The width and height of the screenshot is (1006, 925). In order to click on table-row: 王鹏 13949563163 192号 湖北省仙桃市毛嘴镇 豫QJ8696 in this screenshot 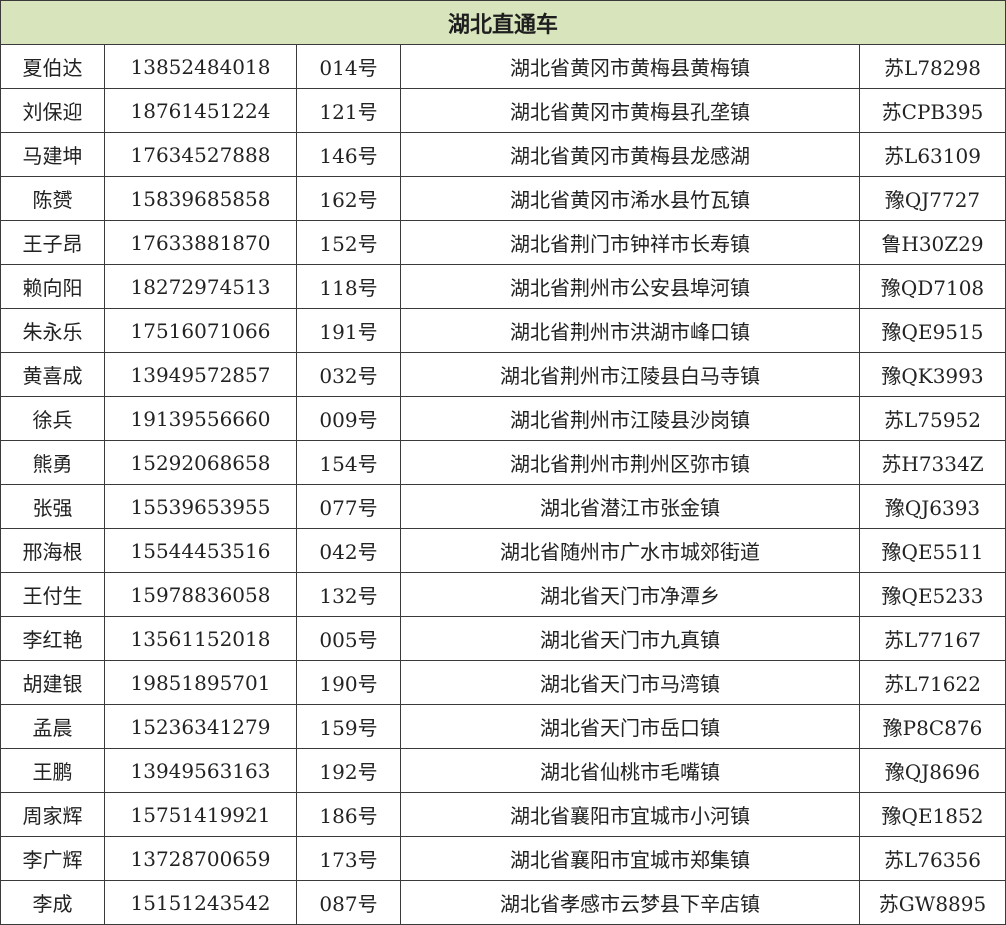, I will do `click(503, 770)`.